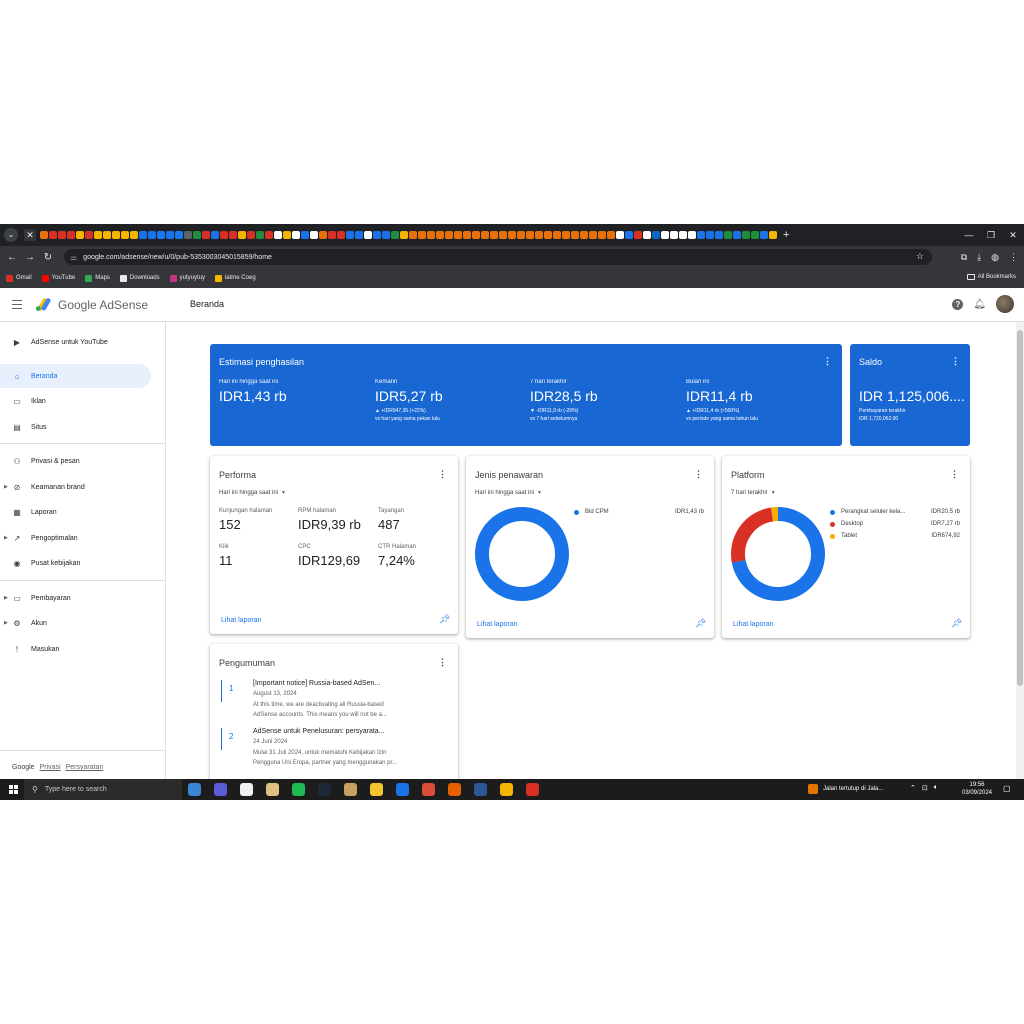 The width and height of the screenshot is (1024, 1024). I want to click on taskbar-search-box: ⚲ Type here to search, so click(103, 789).